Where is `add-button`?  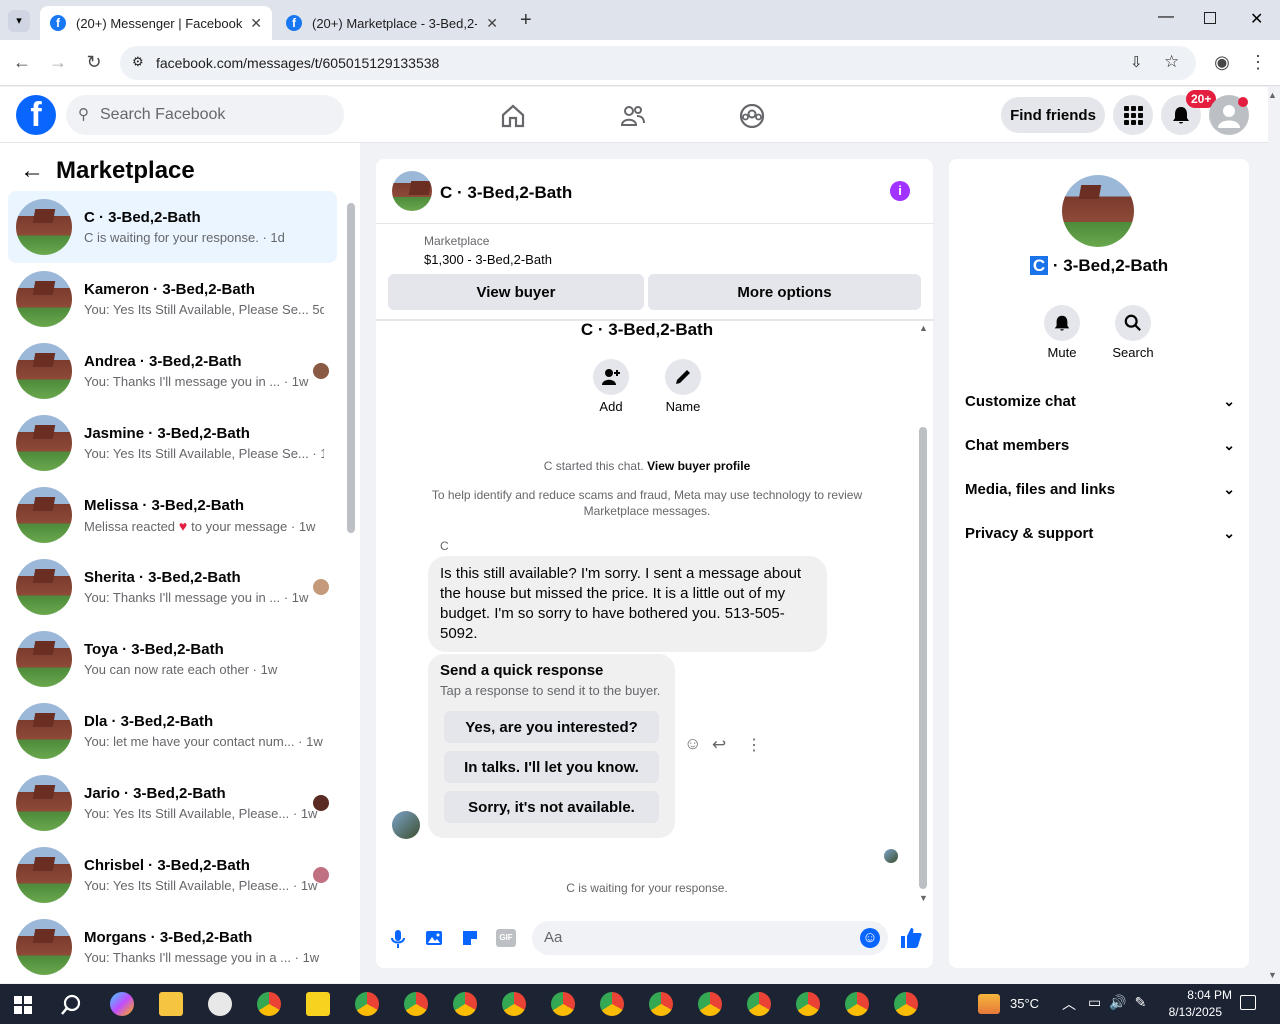 add-button is located at coordinates (611, 377).